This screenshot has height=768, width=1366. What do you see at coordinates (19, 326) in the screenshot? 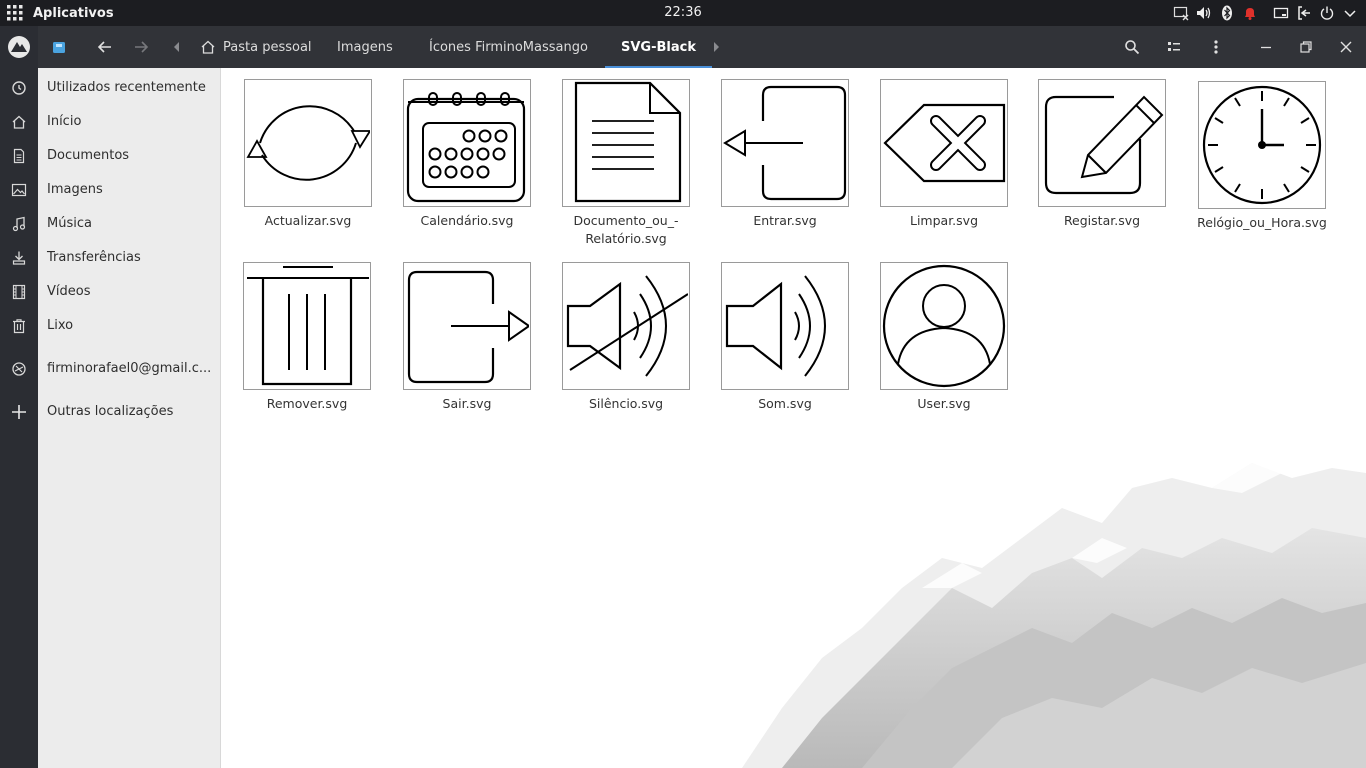
I see `sidebar-icon-trash` at bounding box center [19, 326].